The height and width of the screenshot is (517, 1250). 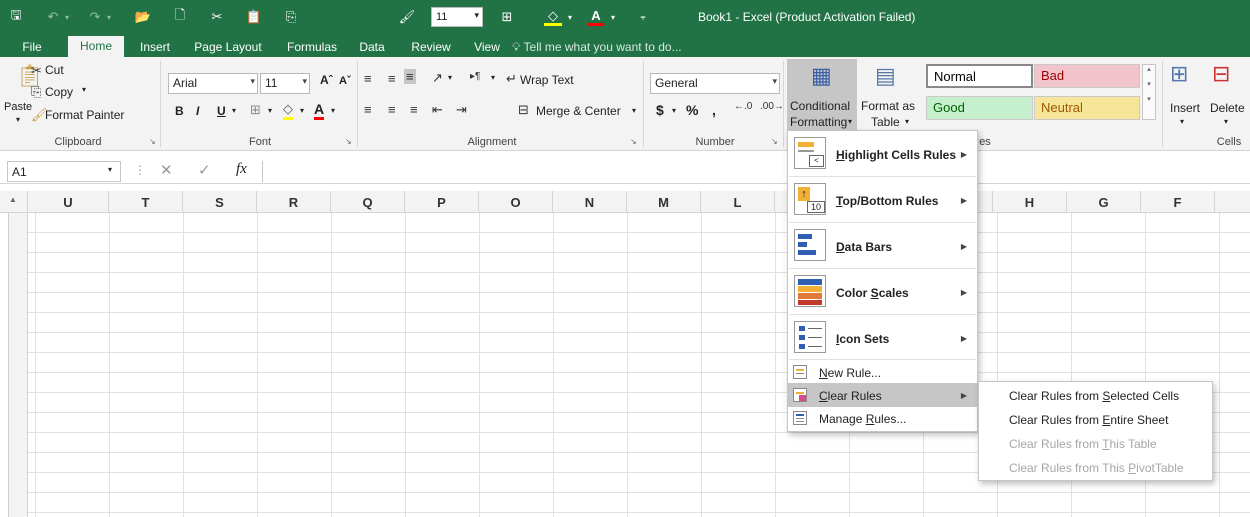 What do you see at coordinates (1227, 108) in the screenshot?
I see `delete-button: Delete` at bounding box center [1227, 108].